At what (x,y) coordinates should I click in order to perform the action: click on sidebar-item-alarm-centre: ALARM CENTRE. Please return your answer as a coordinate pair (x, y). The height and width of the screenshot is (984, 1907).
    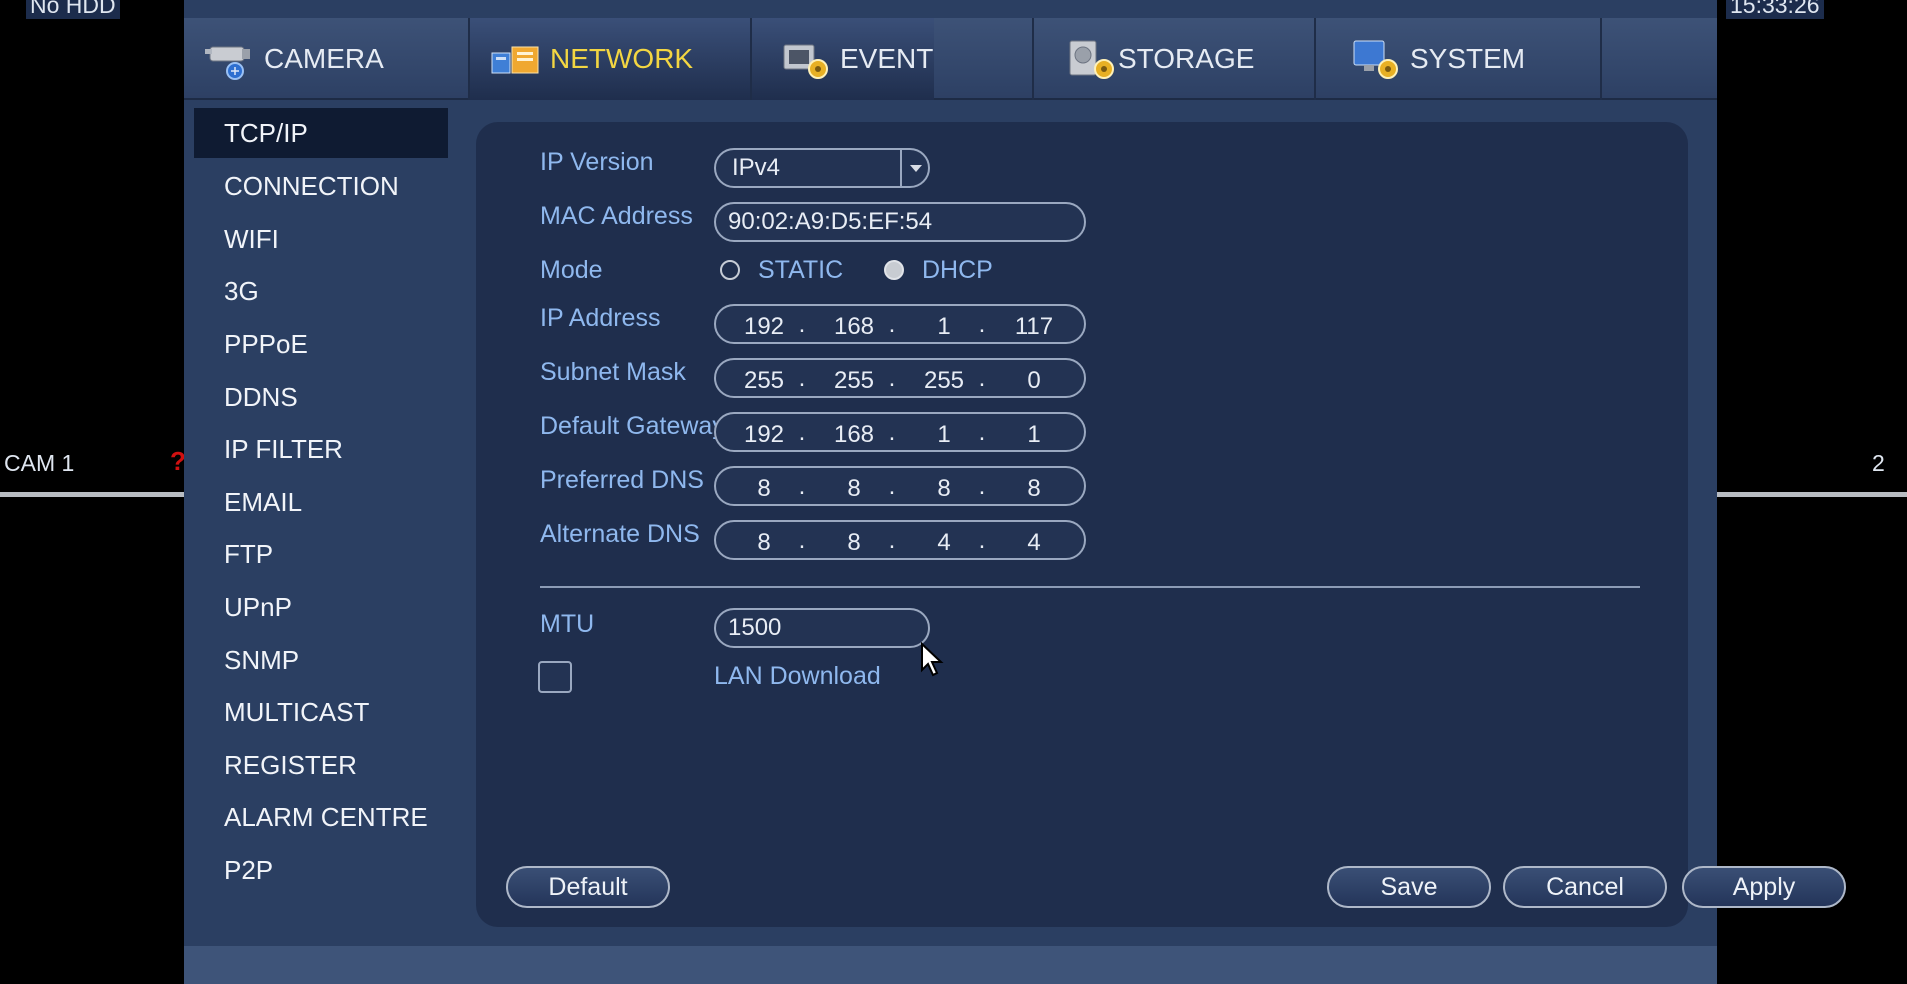
    Looking at the image, I should click on (321, 817).